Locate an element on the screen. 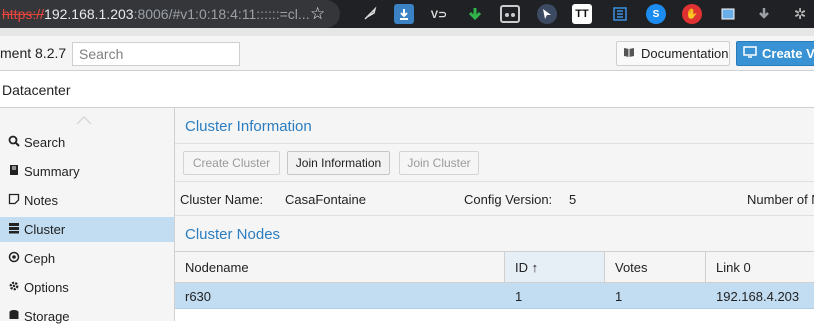  list-icon is located at coordinates (620, 14).